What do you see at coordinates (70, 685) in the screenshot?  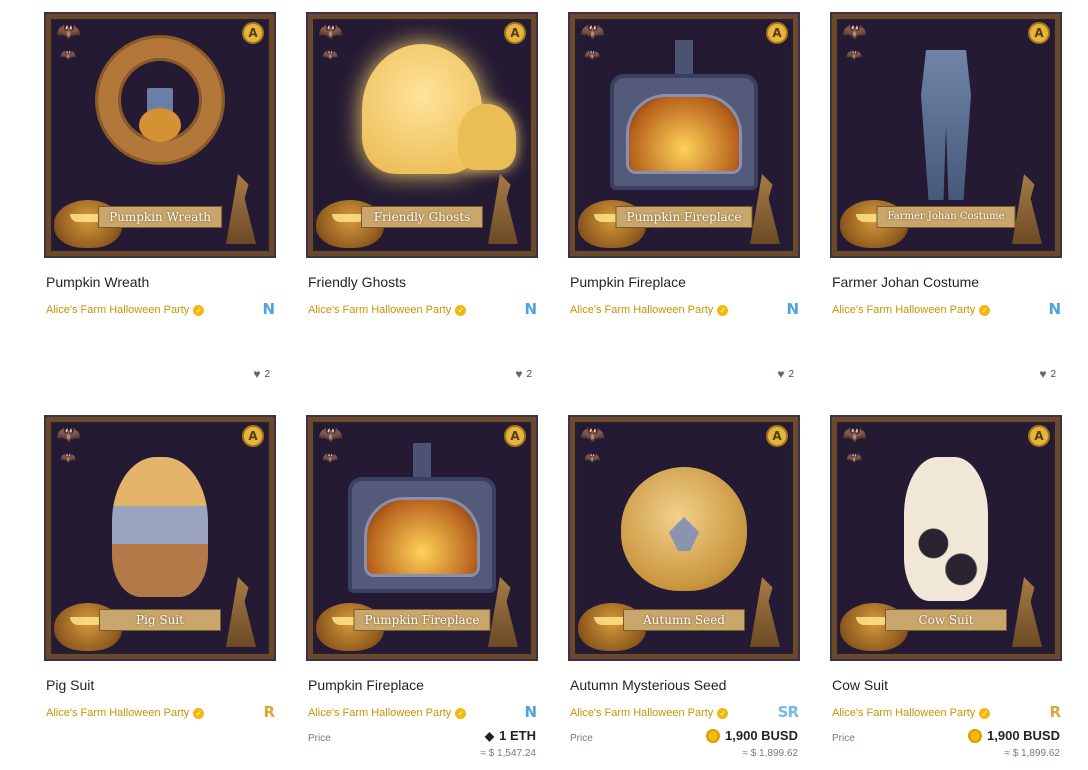 I see `nft-title: Pig Suit` at bounding box center [70, 685].